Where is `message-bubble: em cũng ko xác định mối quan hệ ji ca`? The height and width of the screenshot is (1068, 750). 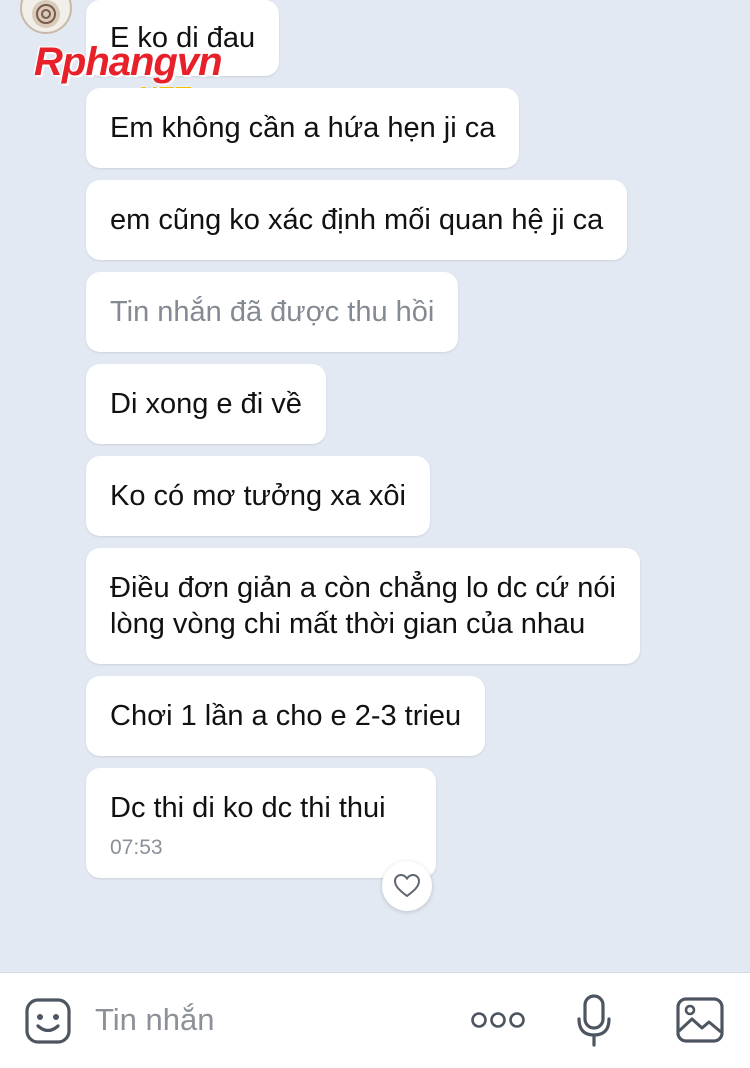 message-bubble: em cũng ko xác định mối quan hệ ji ca is located at coordinates (357, 220).